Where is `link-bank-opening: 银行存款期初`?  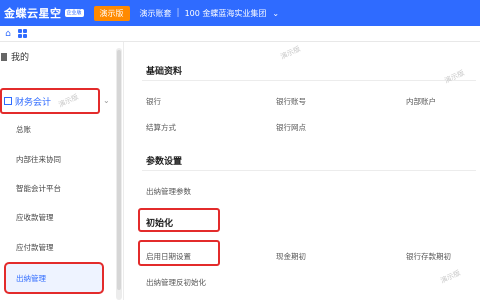
link-bank-opening: 银行存款期初 is located at coordinates (428, 256).